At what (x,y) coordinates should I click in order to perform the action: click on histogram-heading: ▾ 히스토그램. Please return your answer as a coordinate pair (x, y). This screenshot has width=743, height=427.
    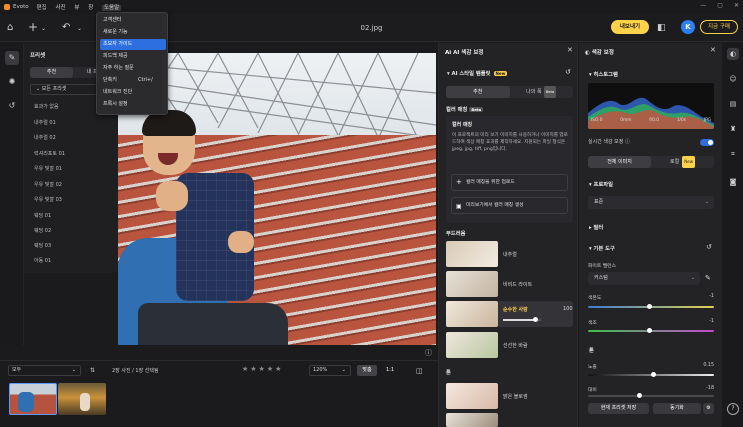
    Looking at the image, I should click on (603, 74).